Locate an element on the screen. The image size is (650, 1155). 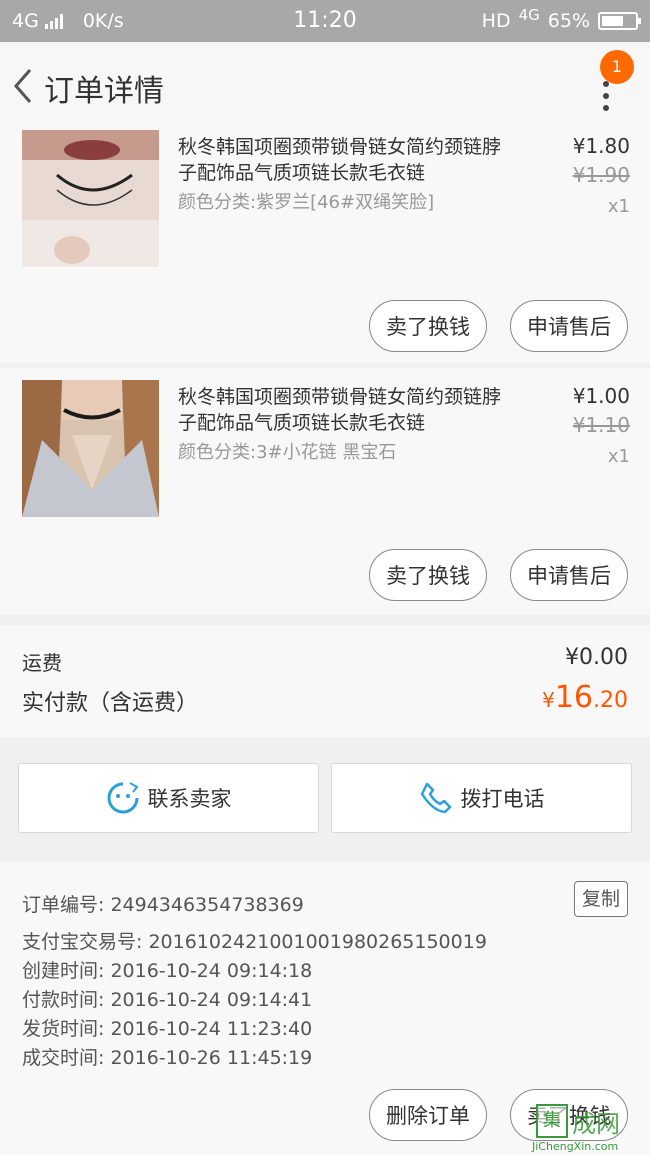
created-time: 创建时间: 2016-10-24 09:14:18 is located at coordinates (167, 971).